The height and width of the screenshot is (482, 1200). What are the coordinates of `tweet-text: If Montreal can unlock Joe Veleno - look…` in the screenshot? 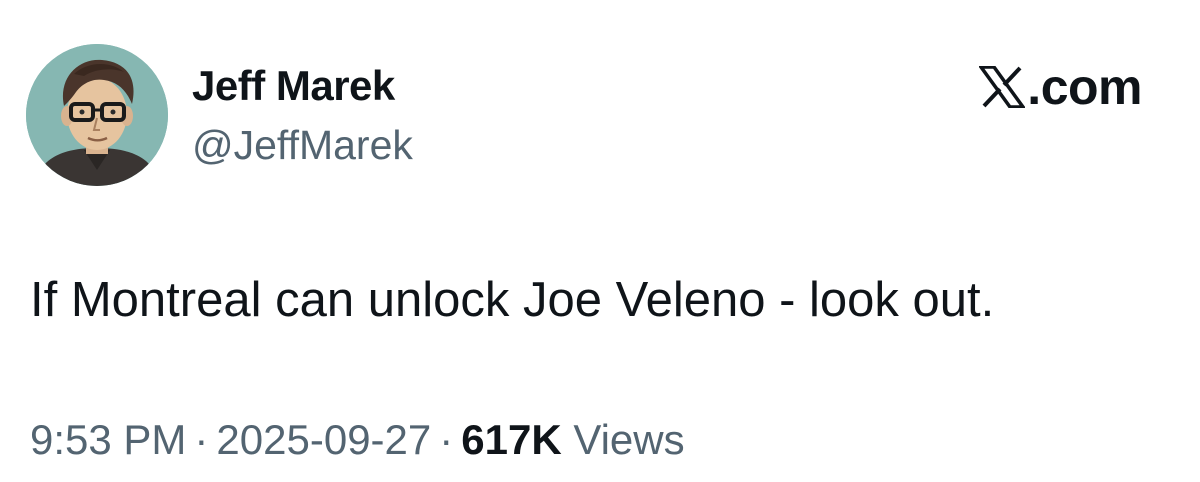 It's located at (512, 300).